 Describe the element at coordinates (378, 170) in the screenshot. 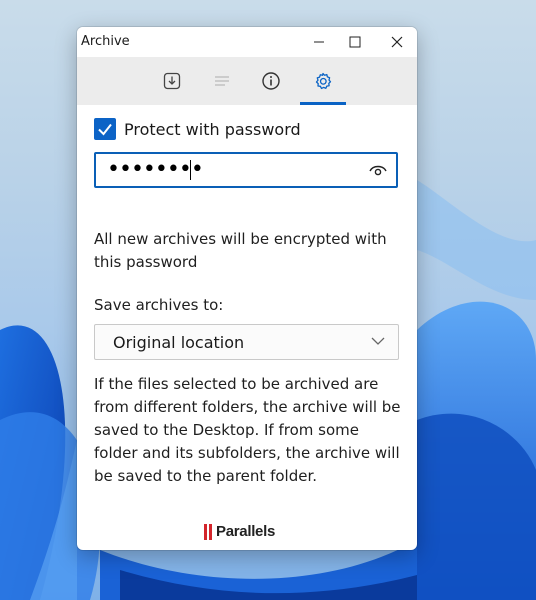

I see `show-password-icon` at that location.